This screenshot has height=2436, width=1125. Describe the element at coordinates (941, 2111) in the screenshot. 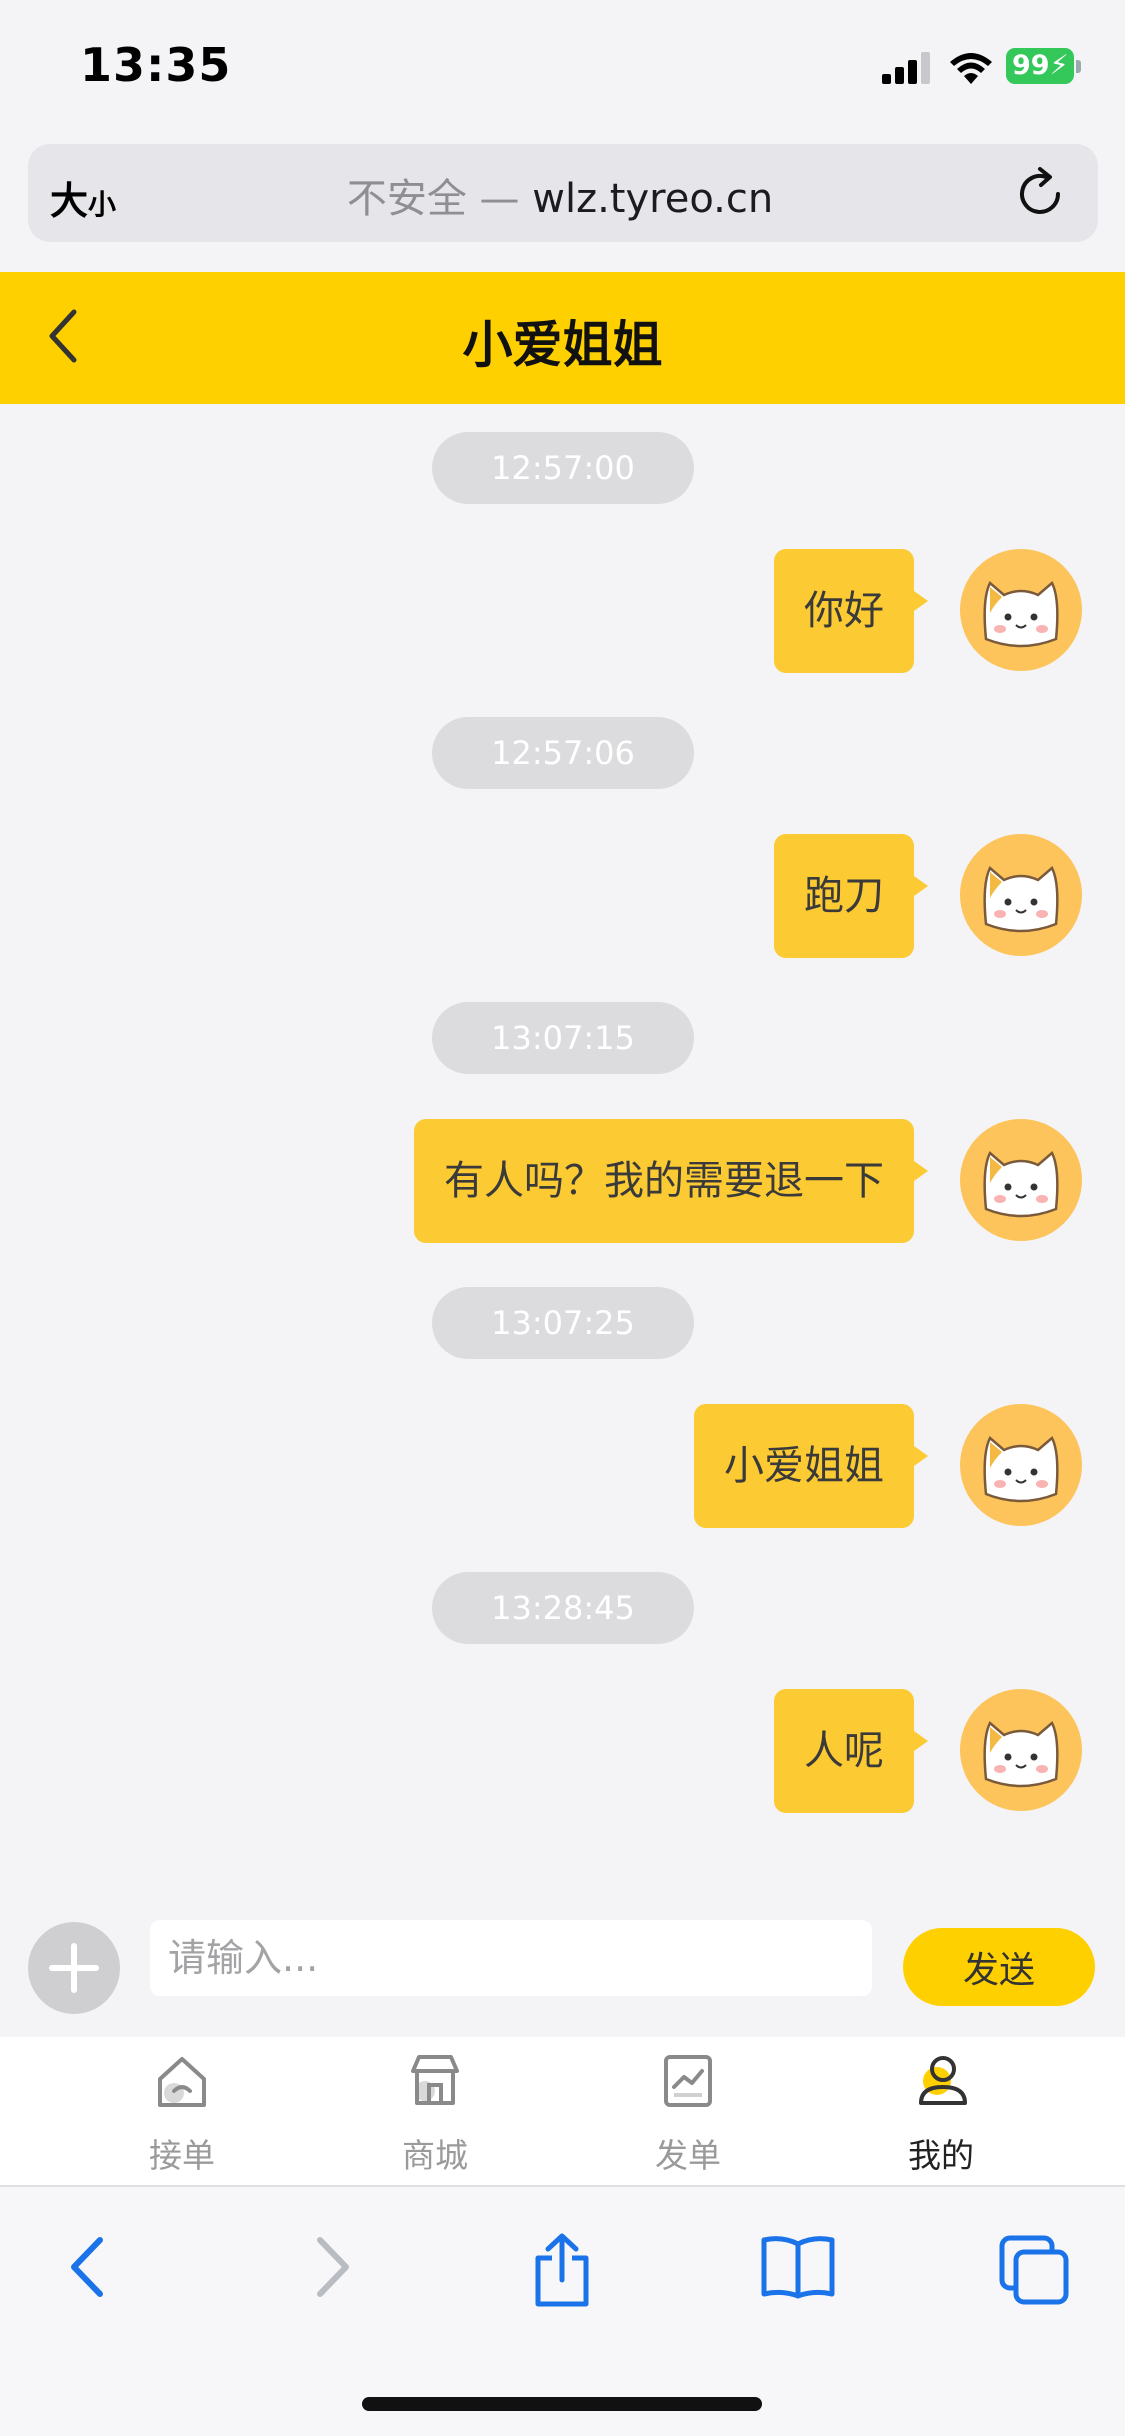

I see `tab-wode: 我的` at that location.